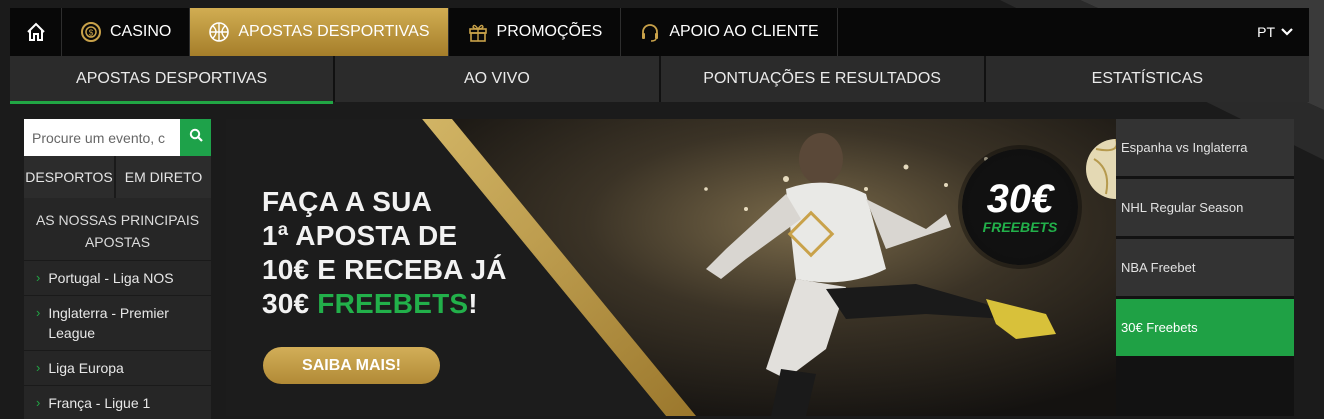 The width and height of the screenshot is (1324, 419). What do you see at coordinates (290, 303) in the screenshot?
I see `headline-line-4-prefix: 30€` at bounding box center [290, 303].